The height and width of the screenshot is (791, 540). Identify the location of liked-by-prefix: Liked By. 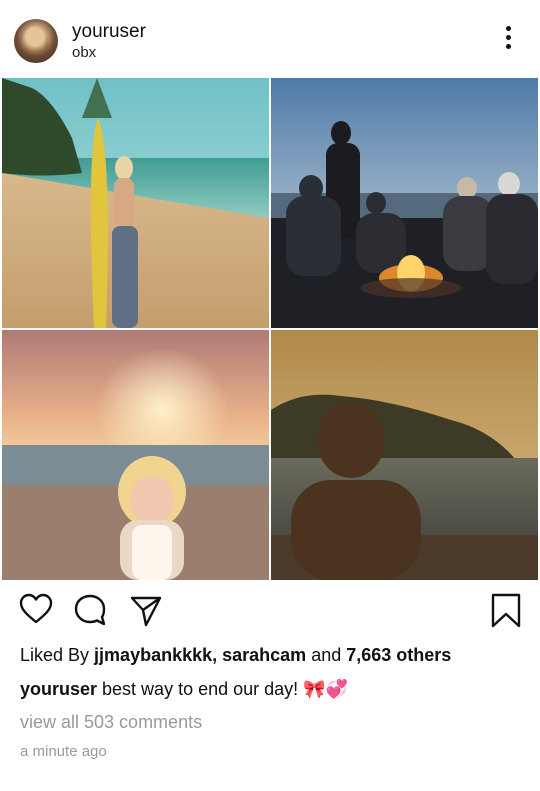
(57, 655).